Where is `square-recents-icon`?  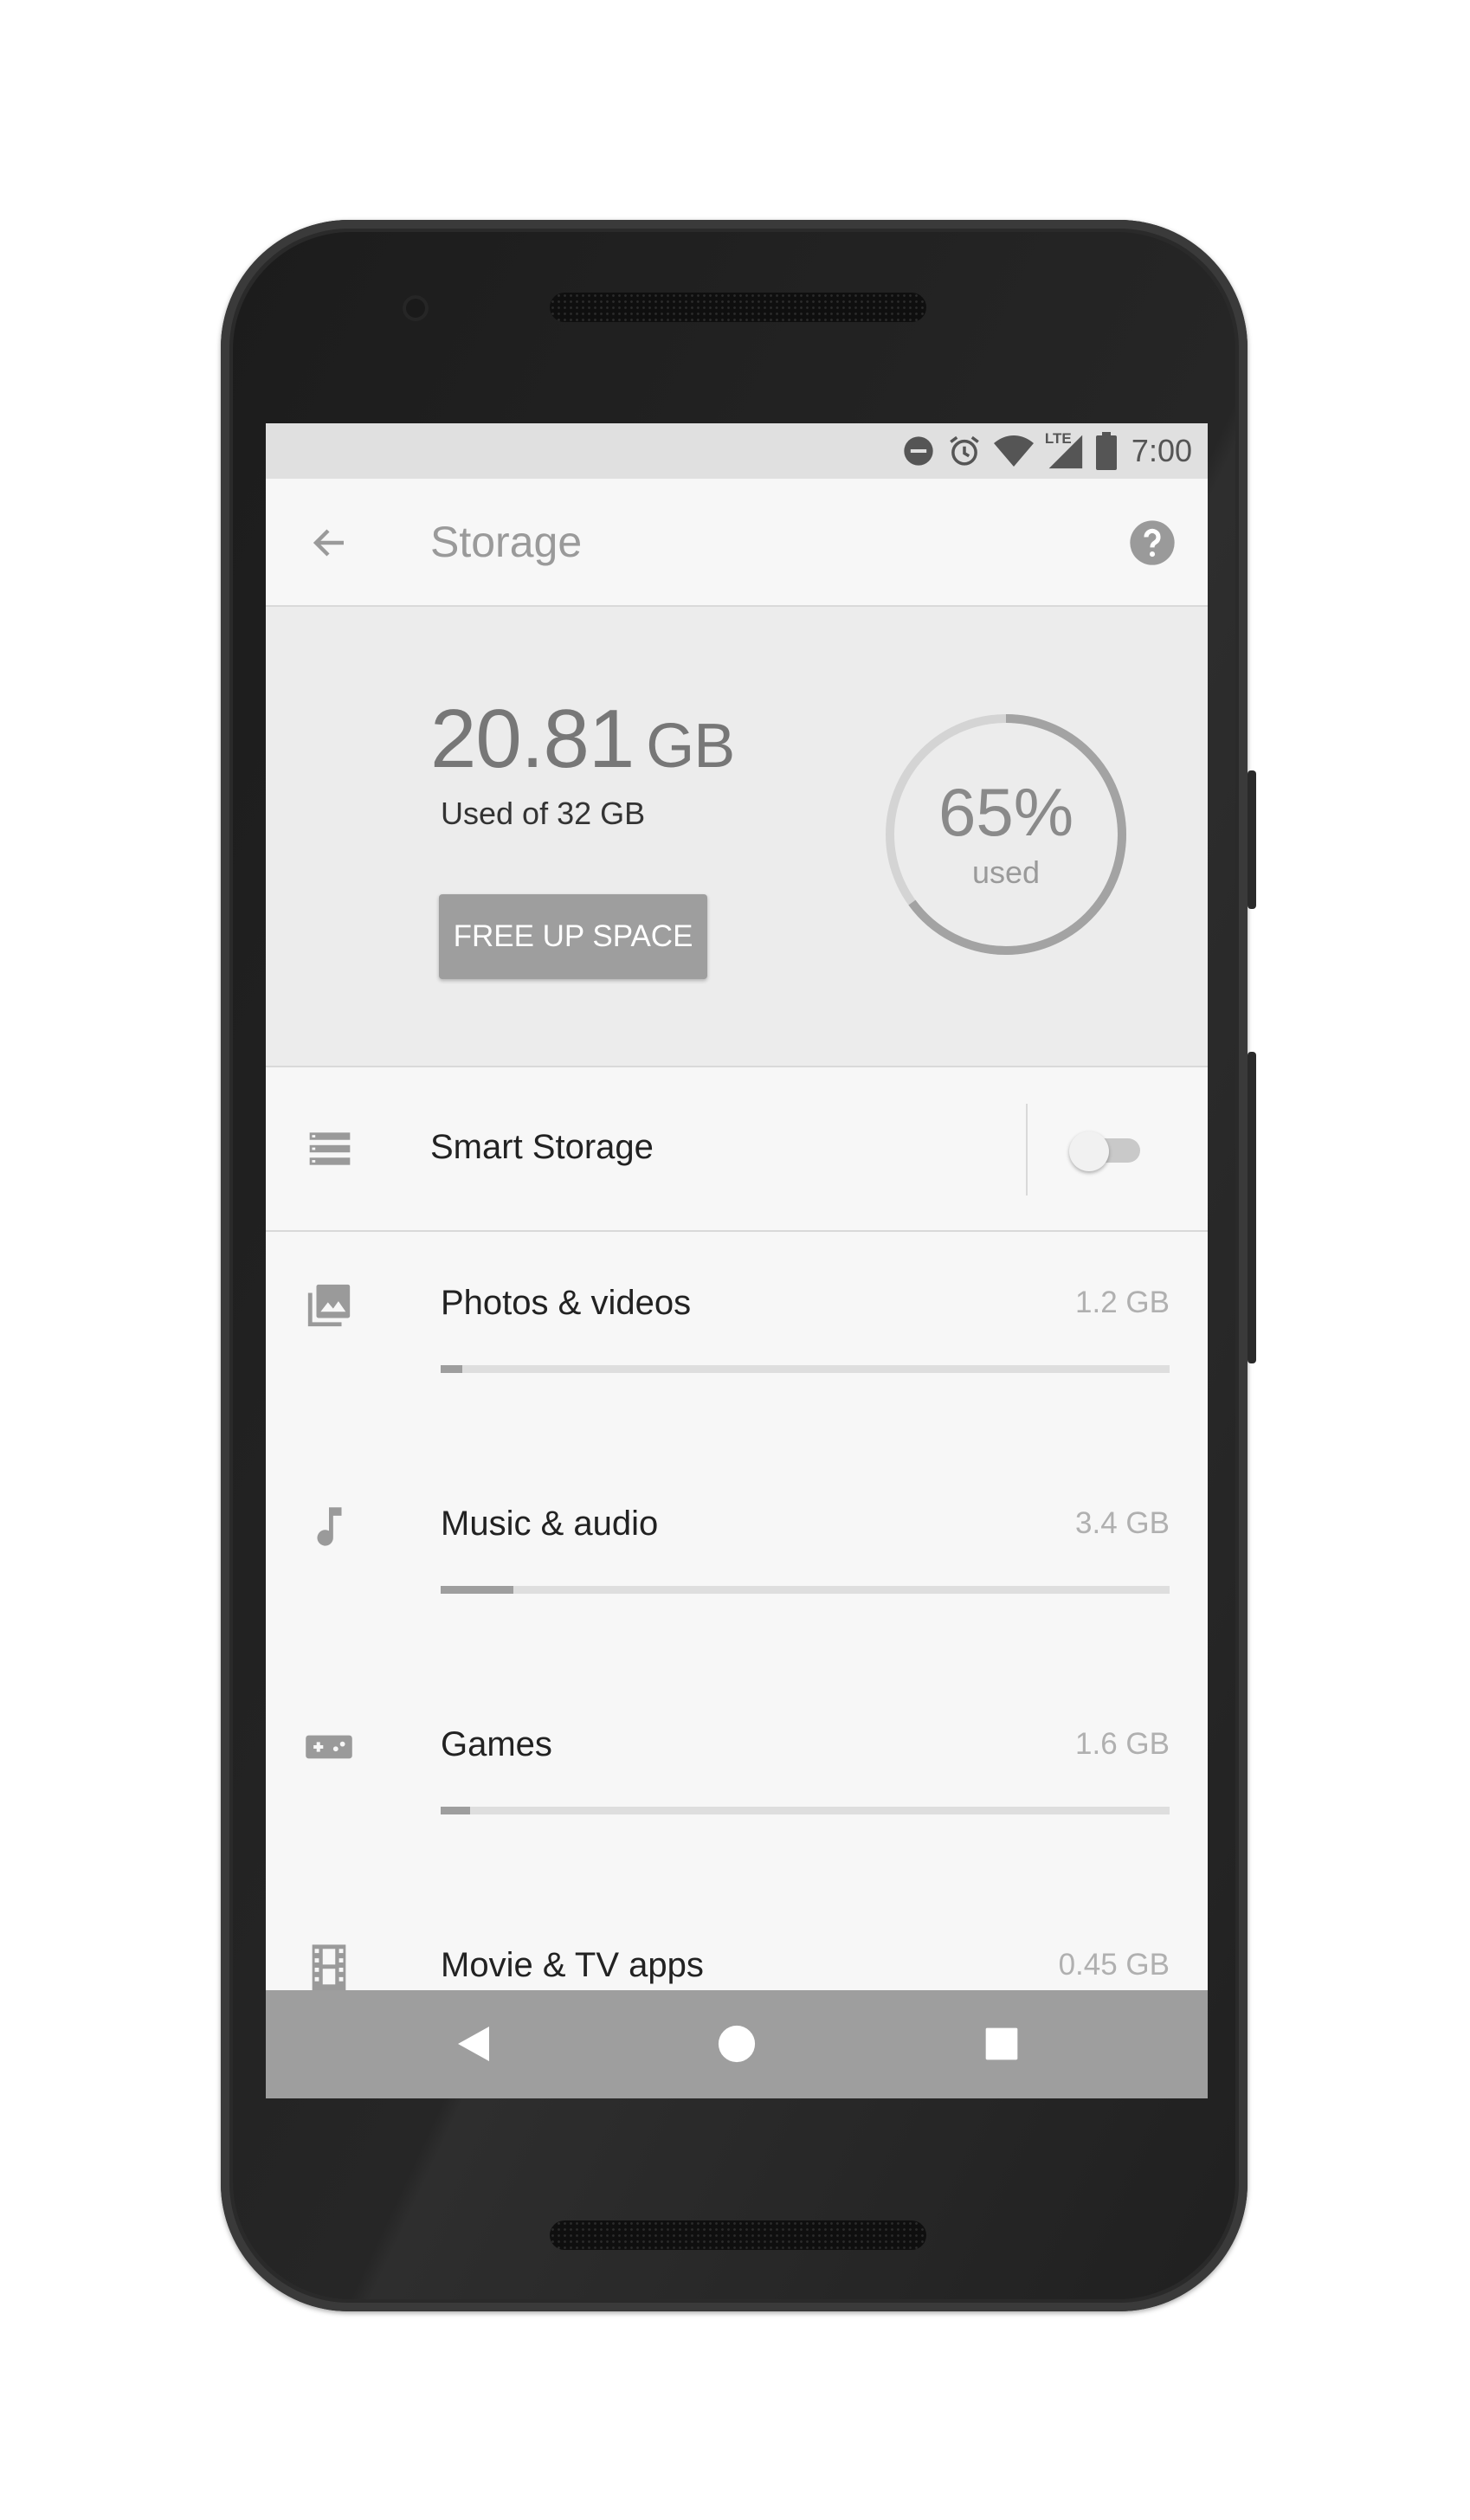 square-recents-icon is located at coordinates (1002, 2043).